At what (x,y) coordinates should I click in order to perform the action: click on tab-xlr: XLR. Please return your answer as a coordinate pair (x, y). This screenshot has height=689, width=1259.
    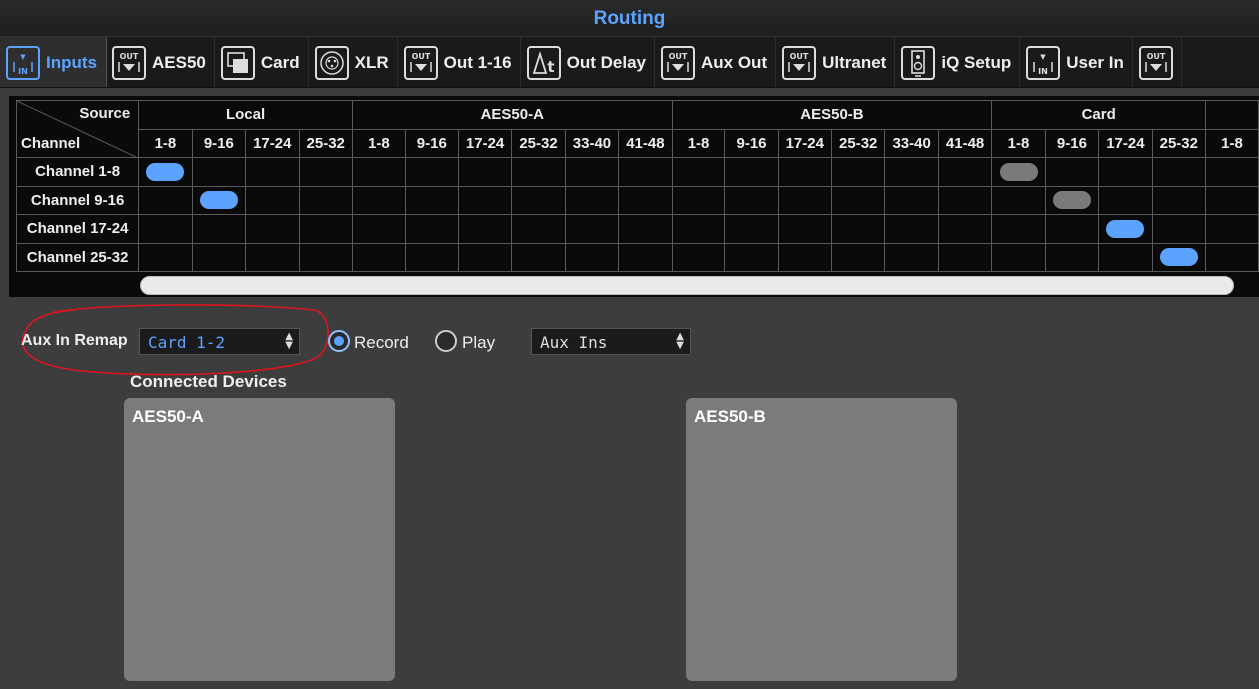
    Looking at the image, I should click on (353, 62).